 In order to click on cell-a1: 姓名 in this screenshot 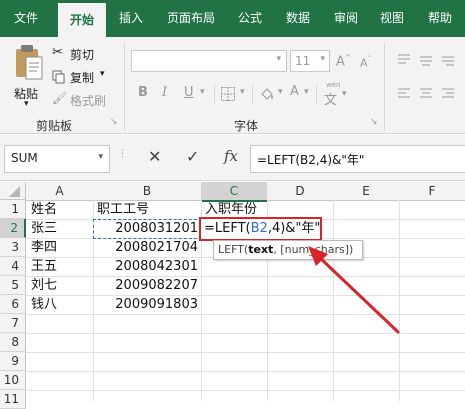, I will do `click(44, 210)`.